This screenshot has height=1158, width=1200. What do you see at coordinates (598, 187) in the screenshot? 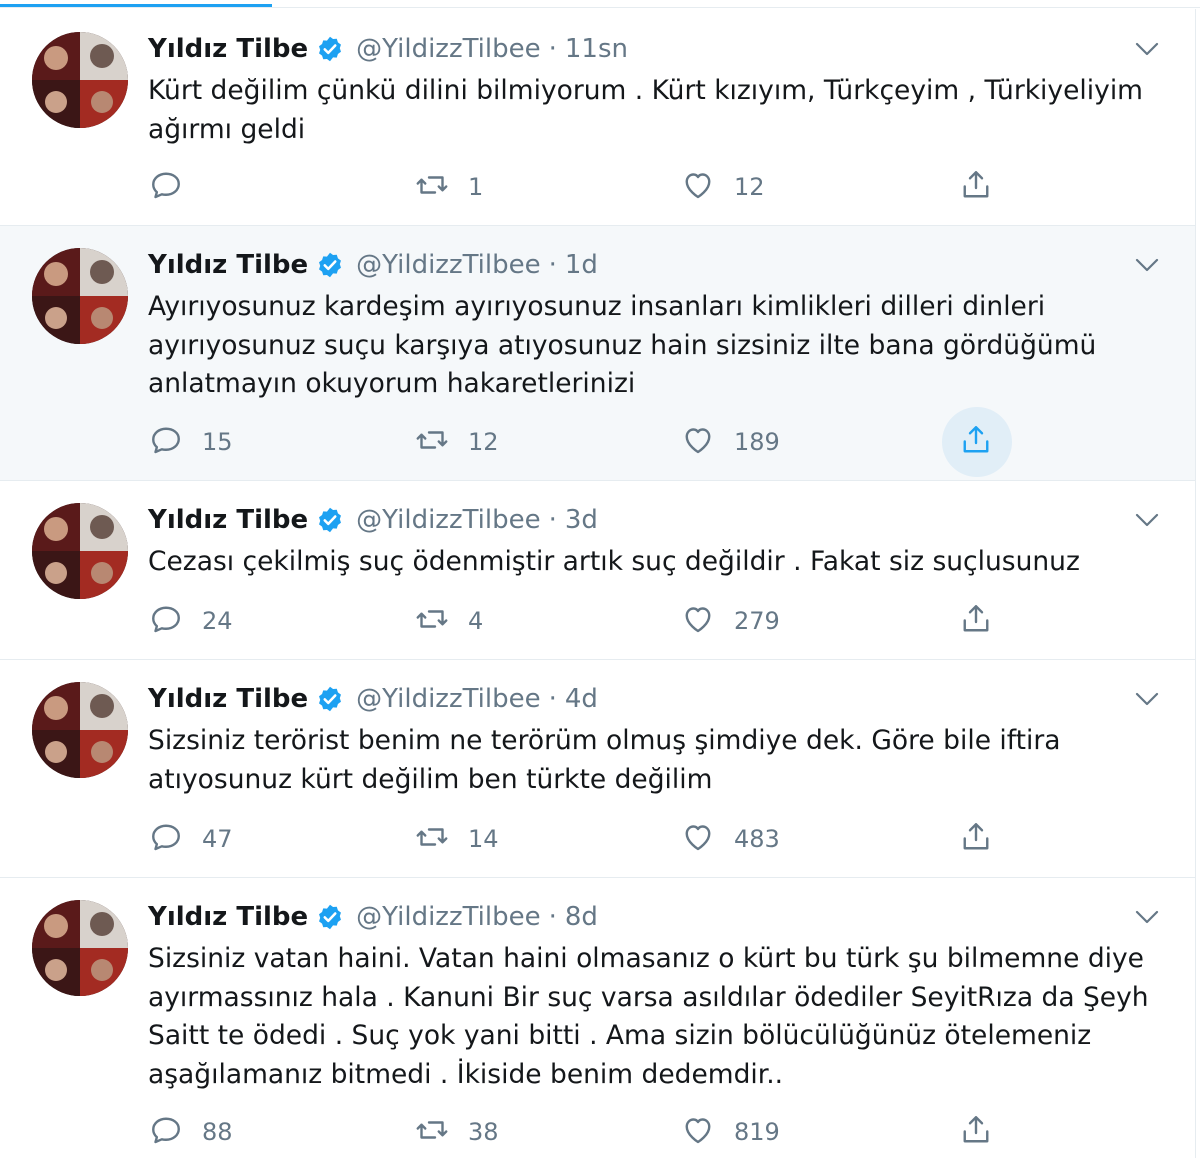
I see `tweet-actions: 1 12` at bounding box center [598, 187].